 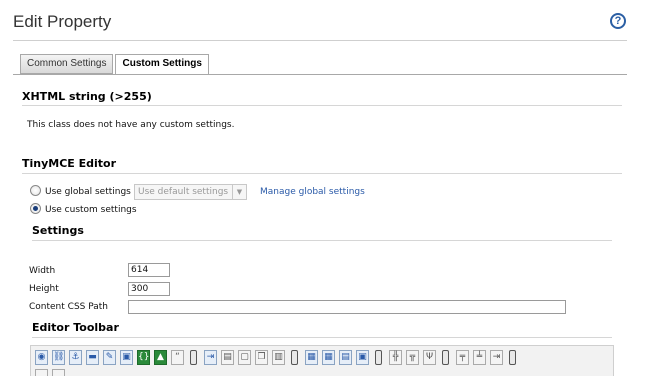 What do you see at coordinates (320, 40) in the screenshot?
I see `title-divider` at bounding box center [320, 40].